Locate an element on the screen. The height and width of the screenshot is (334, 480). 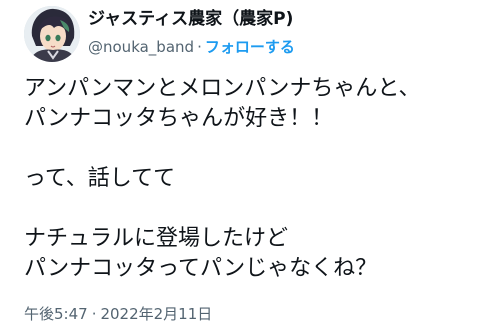
tweet-time: 午後5:47 is located at coordinates (56, 314).